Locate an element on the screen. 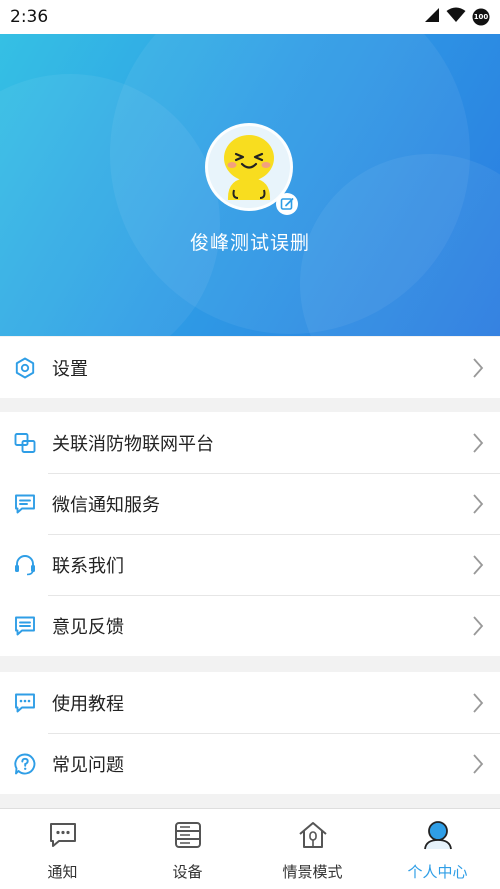 The height and width of the screenshot is (889, 500). tab-label: 设备 is located at coordinates (187, 872).